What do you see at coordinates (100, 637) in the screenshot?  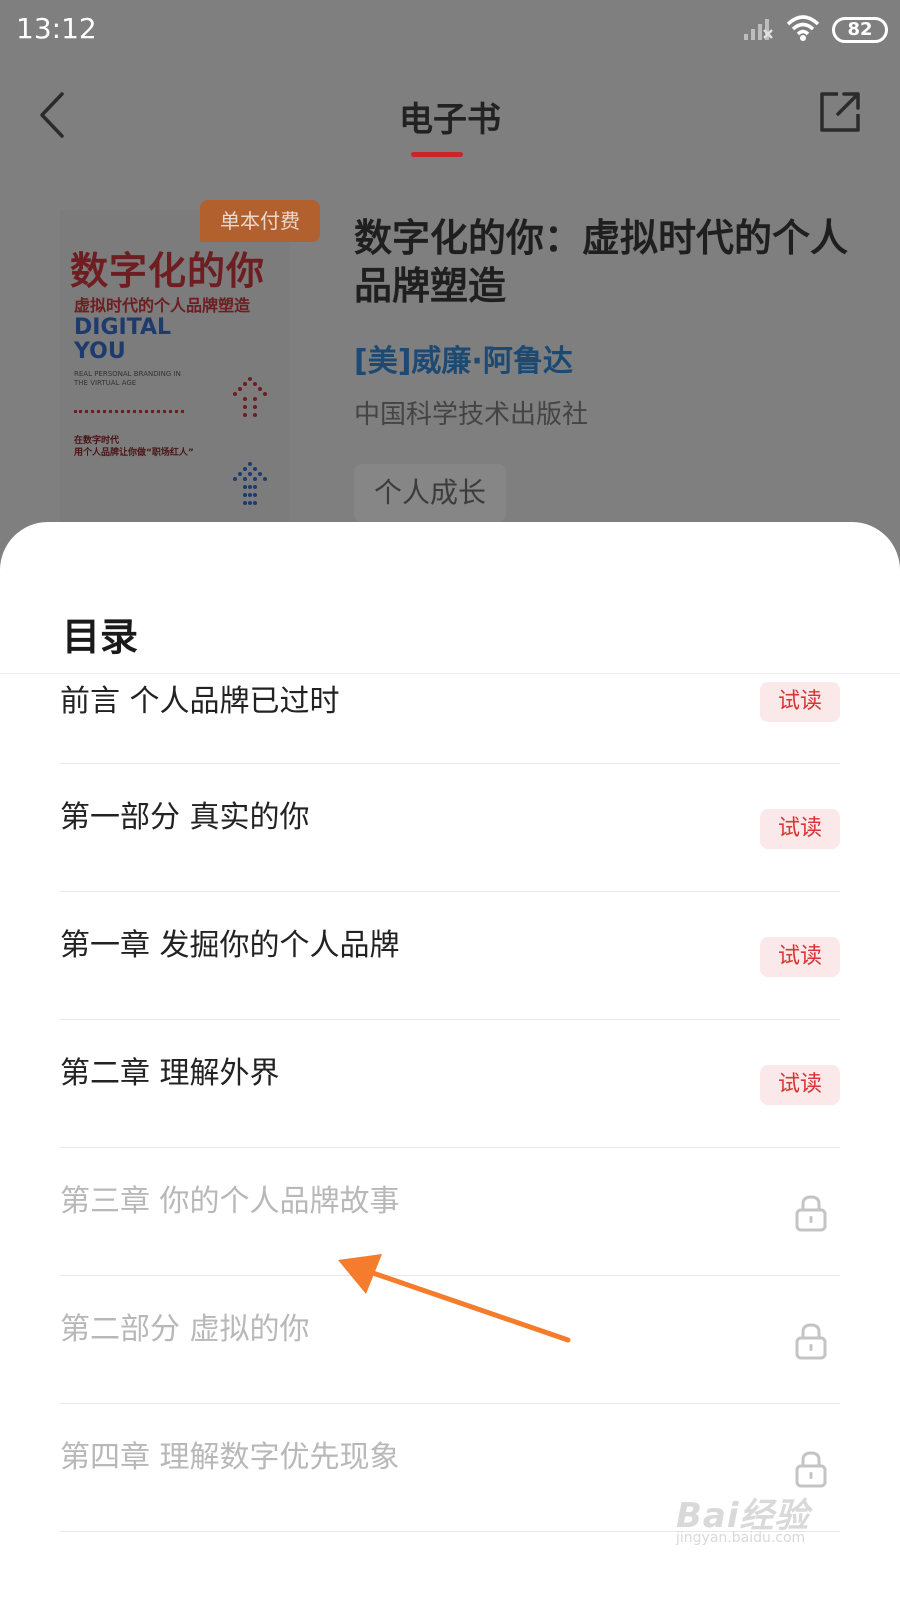 I see `toc-title: 目录` at bounding box center [100, 637].